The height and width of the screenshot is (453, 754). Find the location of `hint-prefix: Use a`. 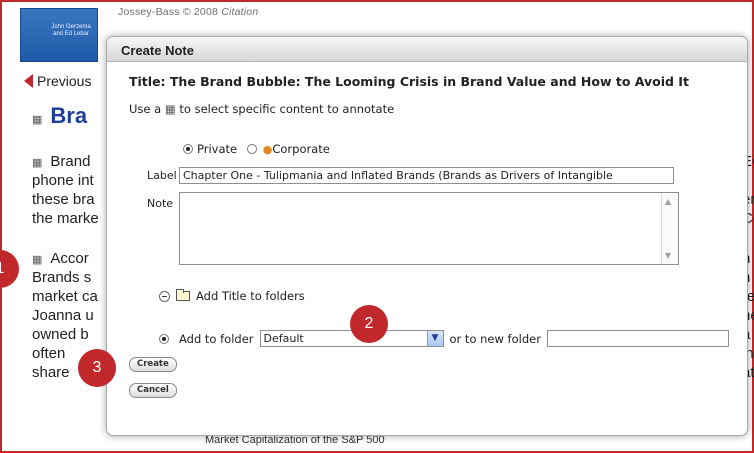

hint-prefix: Use a is located at coordinates (145, 109).